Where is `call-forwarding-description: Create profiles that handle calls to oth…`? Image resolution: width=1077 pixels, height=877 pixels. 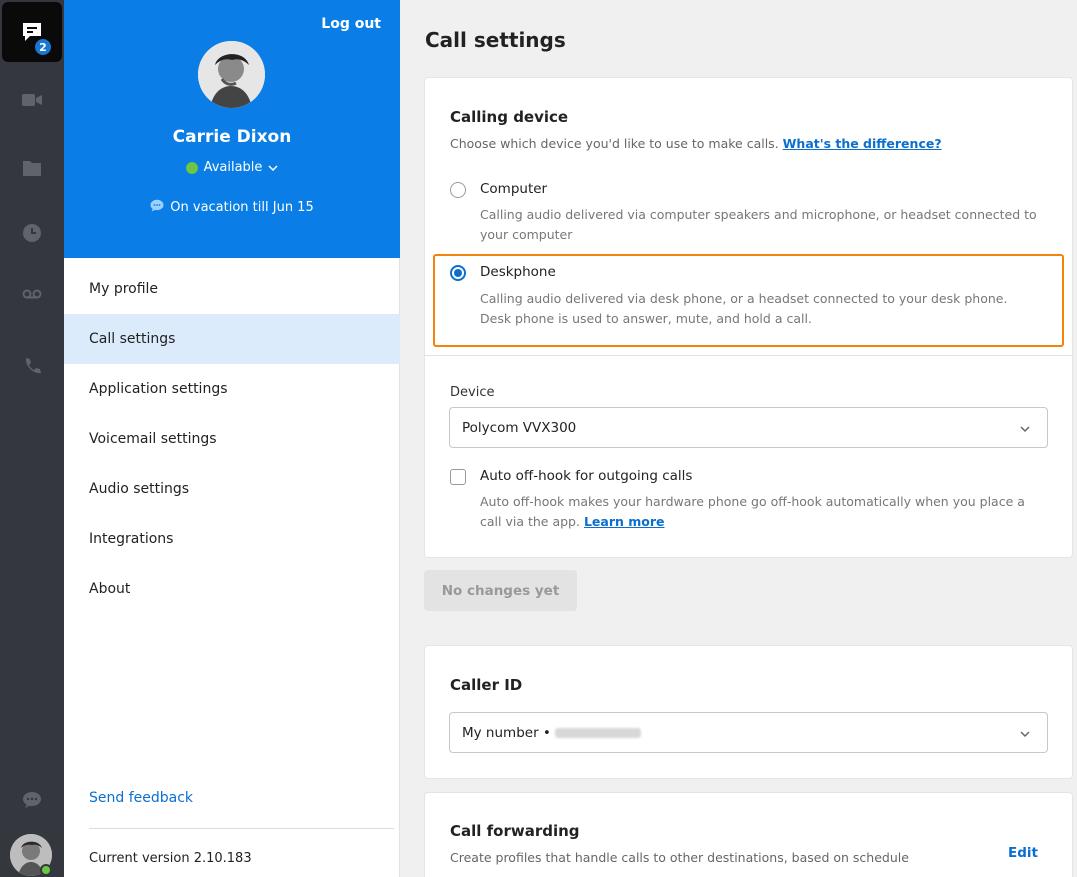
call-forwarding-description: Create profiles that handle calls to oth… is located at coordinates (679, 857).